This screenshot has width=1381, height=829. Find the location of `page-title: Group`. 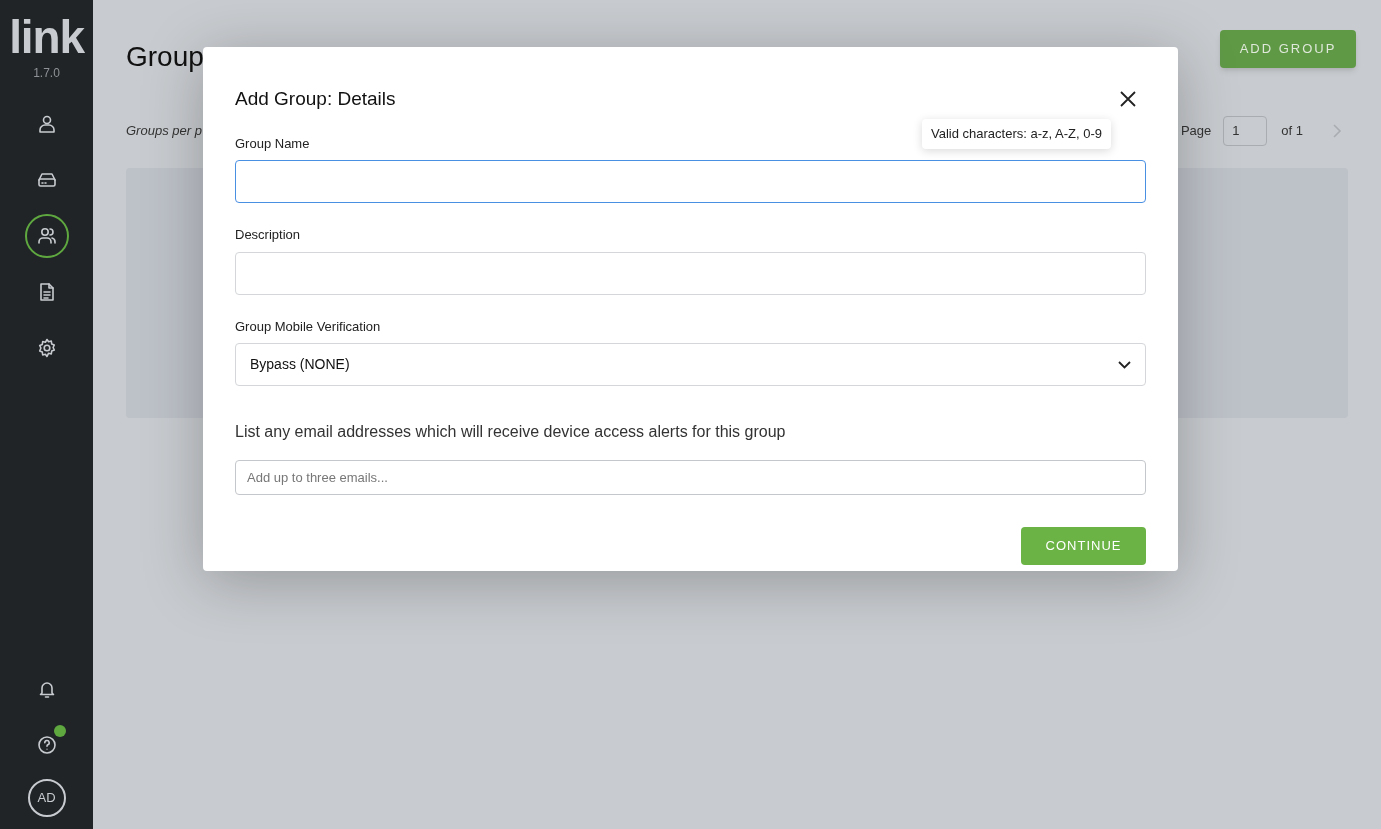

page-title: Group is located at coordinates (165, 57).